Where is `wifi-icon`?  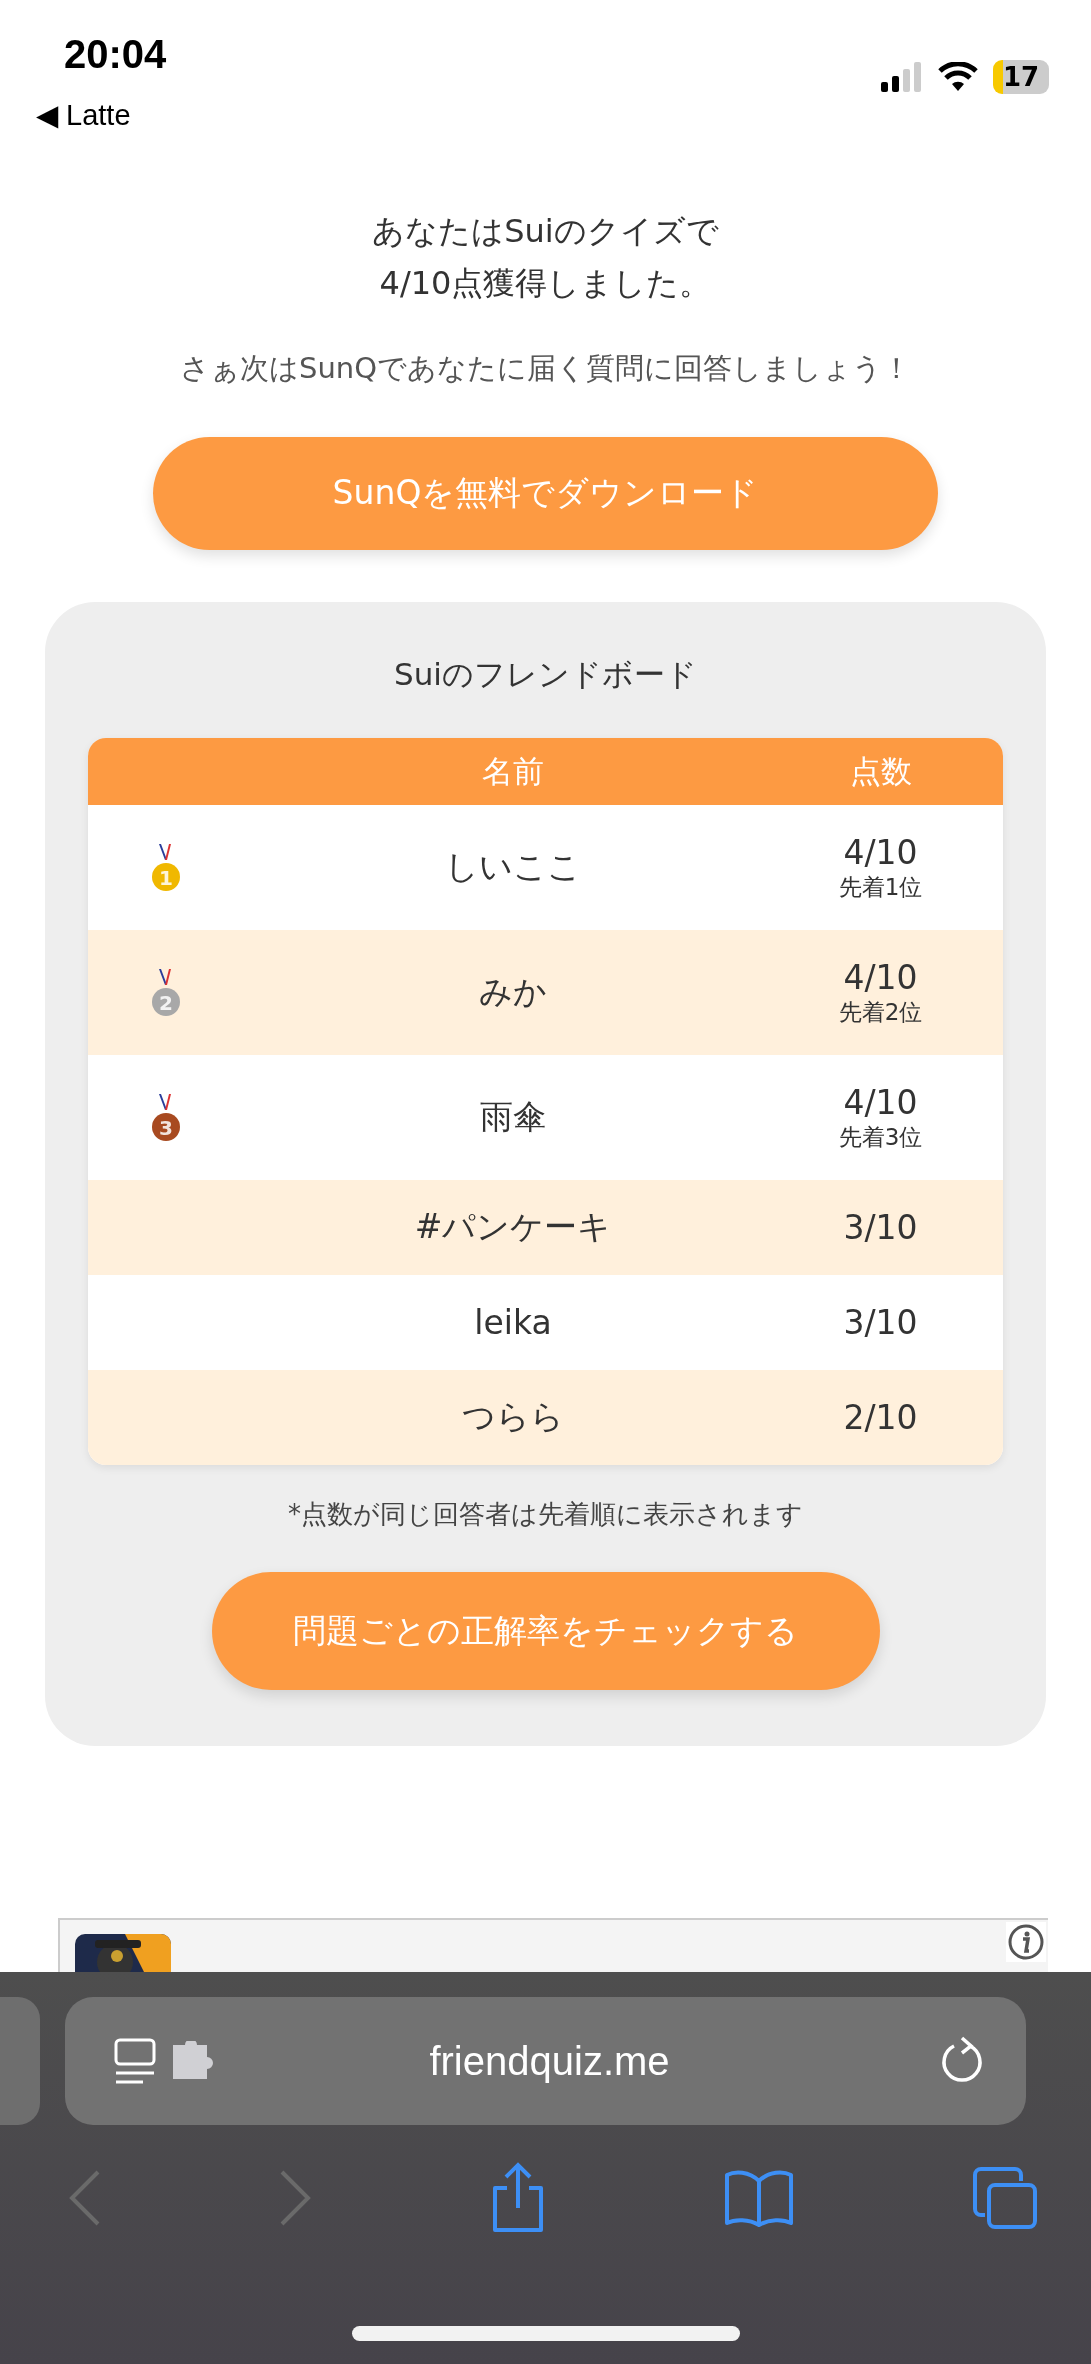
wifi-icon is located at coordinates (958, 77).